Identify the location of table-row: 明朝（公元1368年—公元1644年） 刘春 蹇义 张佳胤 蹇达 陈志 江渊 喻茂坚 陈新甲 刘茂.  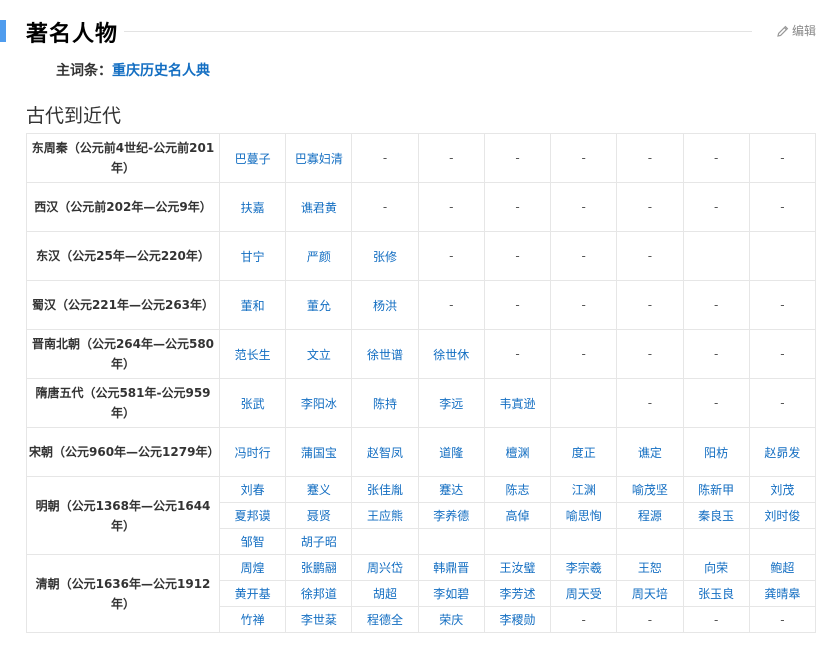
(421, 515).